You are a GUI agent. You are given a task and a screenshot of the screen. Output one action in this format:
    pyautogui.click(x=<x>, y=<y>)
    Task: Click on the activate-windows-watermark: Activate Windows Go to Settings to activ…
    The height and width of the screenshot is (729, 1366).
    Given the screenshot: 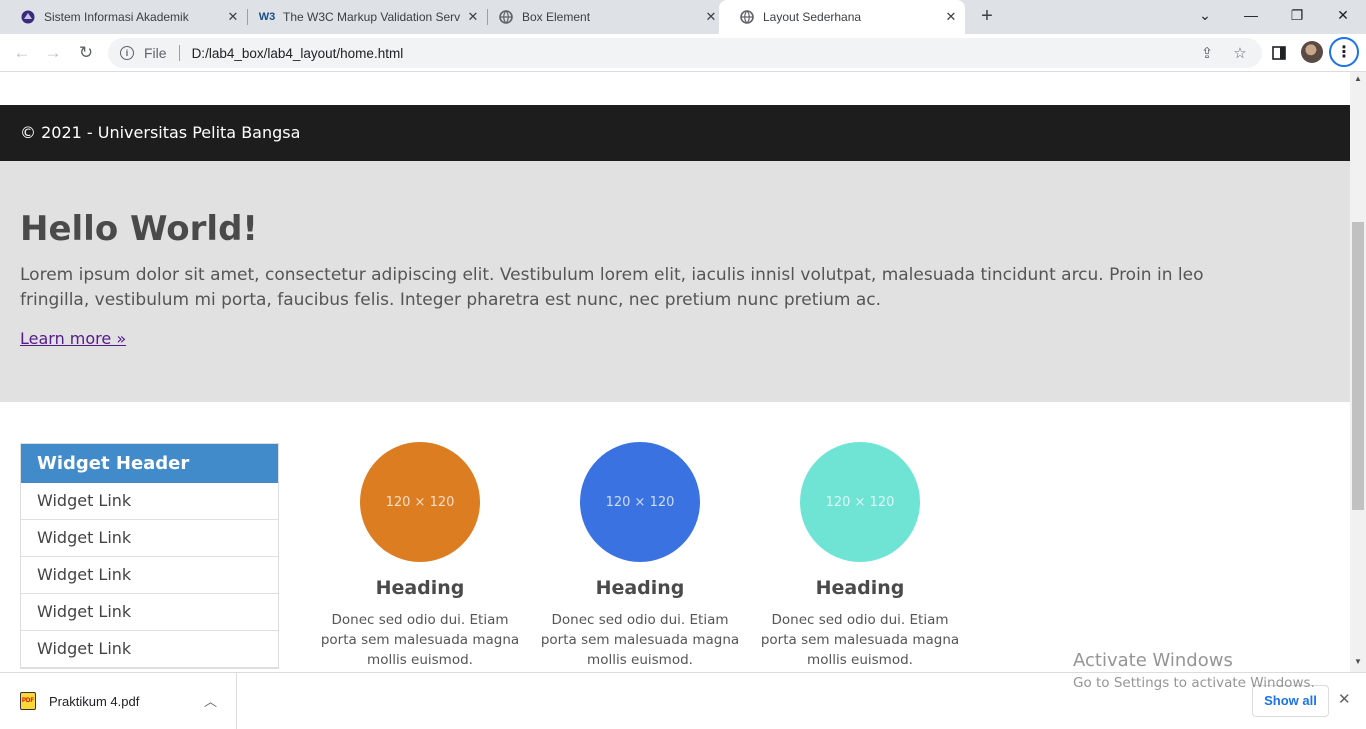 What is the action you would take?
    pyautogui.click(x=1194, y=670)
    